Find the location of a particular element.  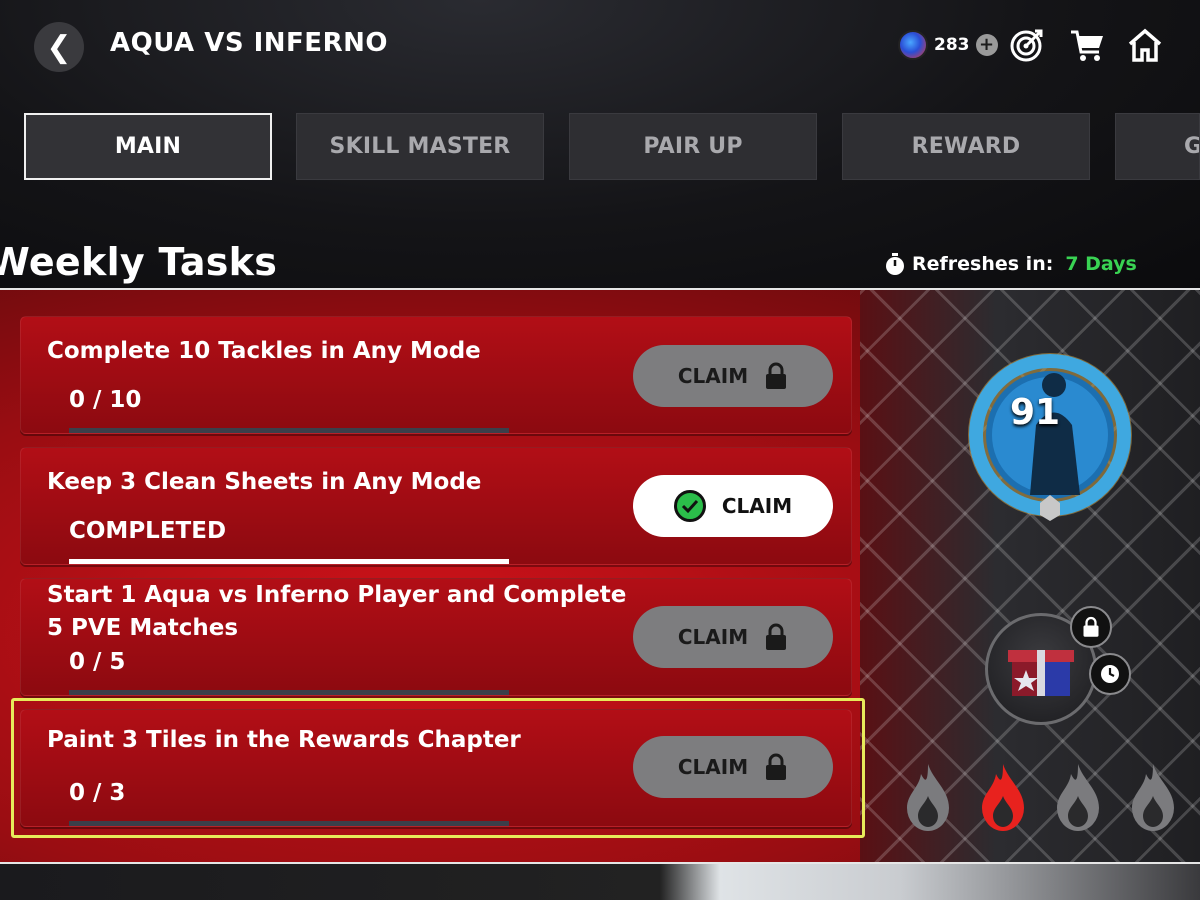

tab-pair-up: PAIR UP is located at coordinates (693, 146).